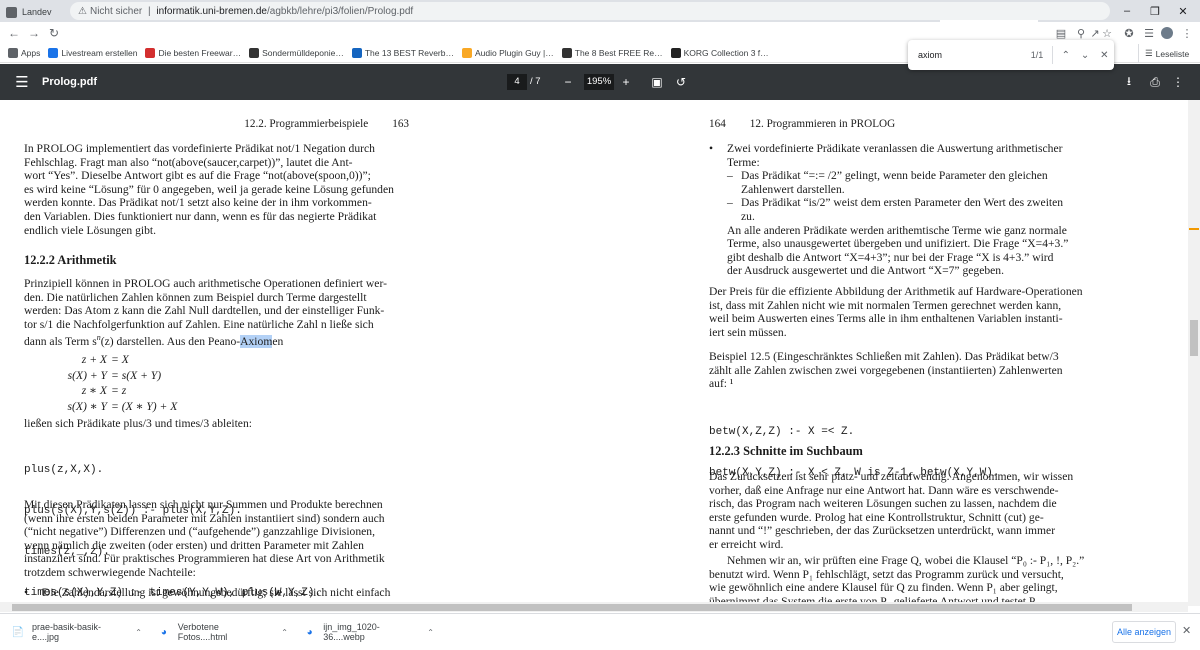 Image resolution: width=1200 pixels, height=650 pixels. Describe the element at coordinates (1178, 82) in the screenshot. I see `pdf-more-icon: ⋮` at that location.